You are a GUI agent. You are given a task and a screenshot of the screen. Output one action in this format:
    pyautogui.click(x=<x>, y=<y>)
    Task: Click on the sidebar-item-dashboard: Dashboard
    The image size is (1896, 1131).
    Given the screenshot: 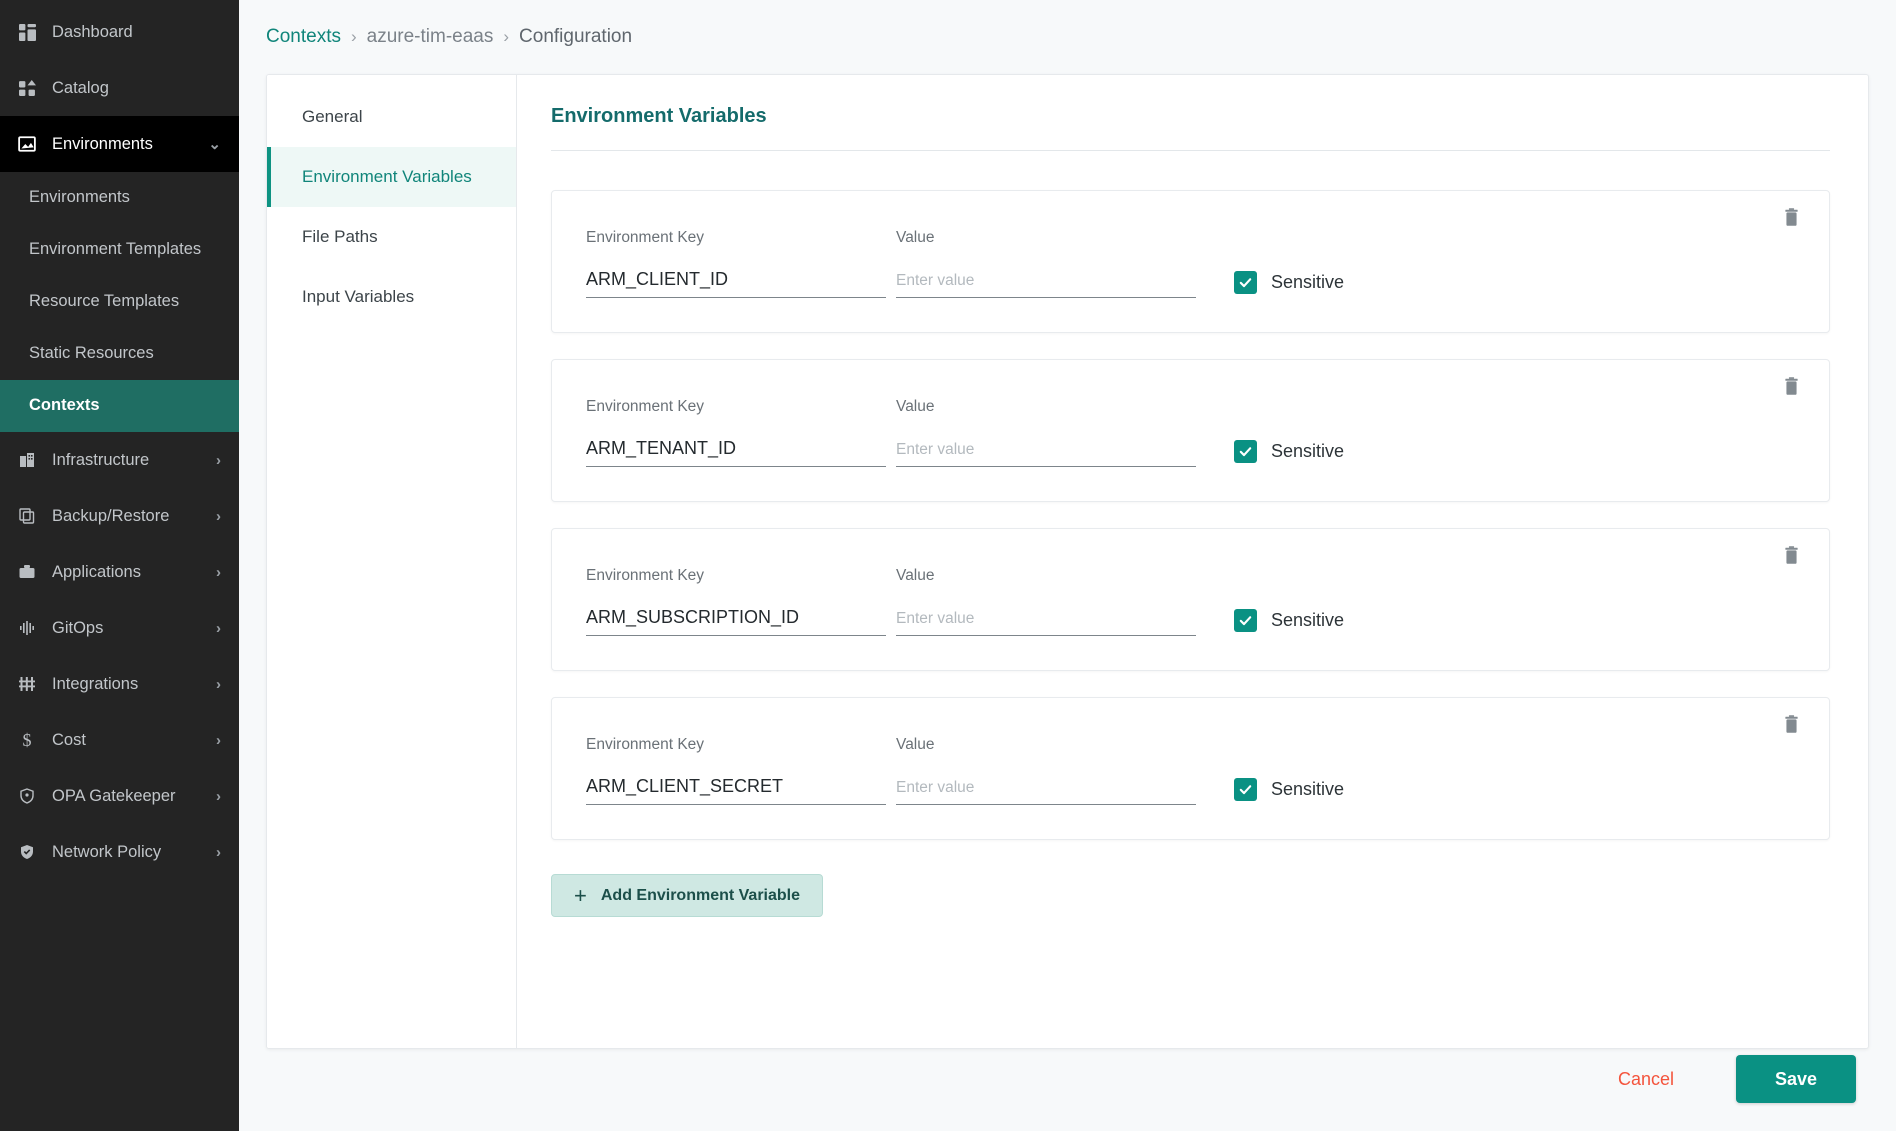 What is the action you would take?
    pyautogui.click(x=119, y=32)
    